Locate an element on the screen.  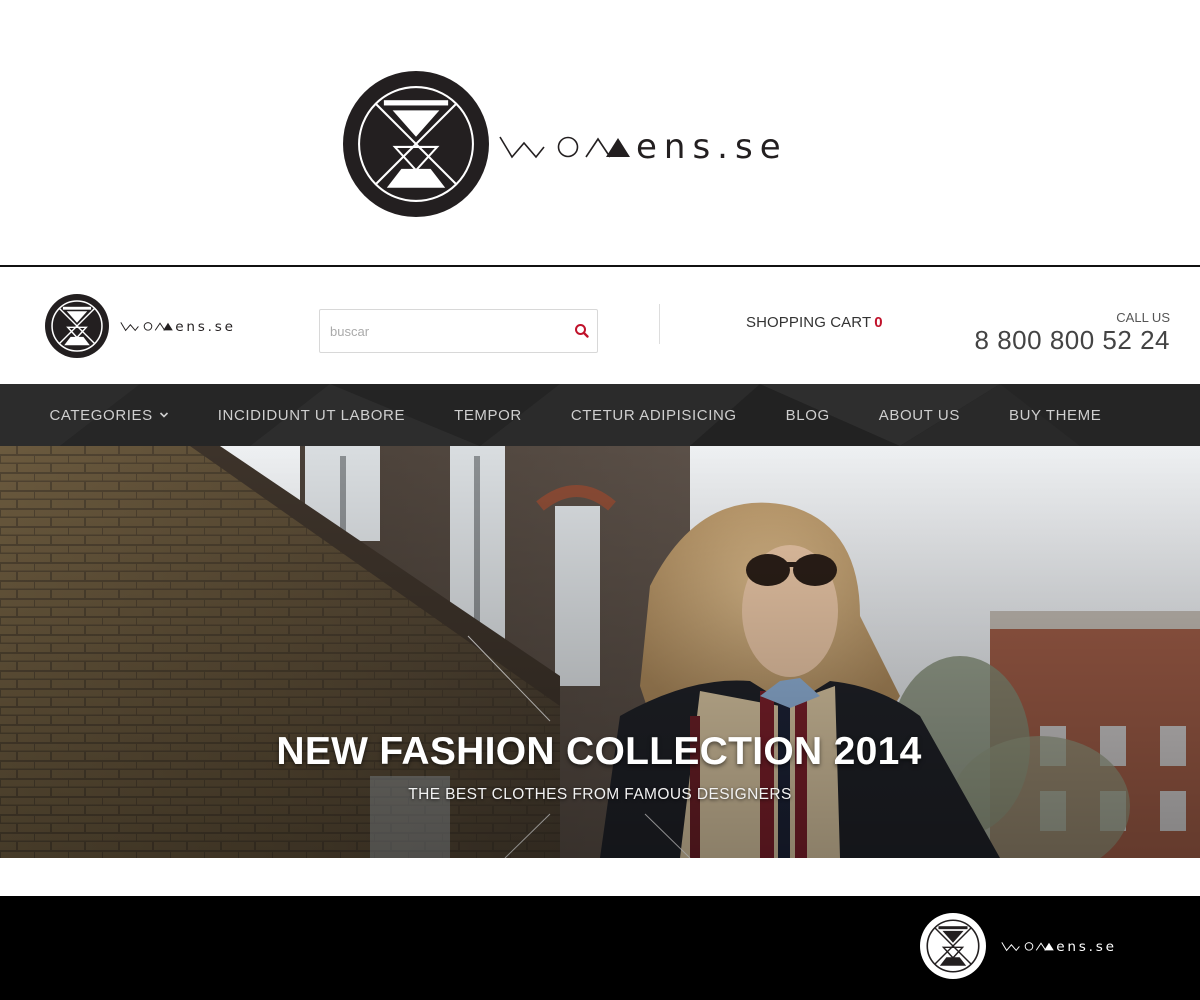
nav-item-ctetur-adipisicing: CTETUR ADIPISICING is located at coordinates (653, 415).